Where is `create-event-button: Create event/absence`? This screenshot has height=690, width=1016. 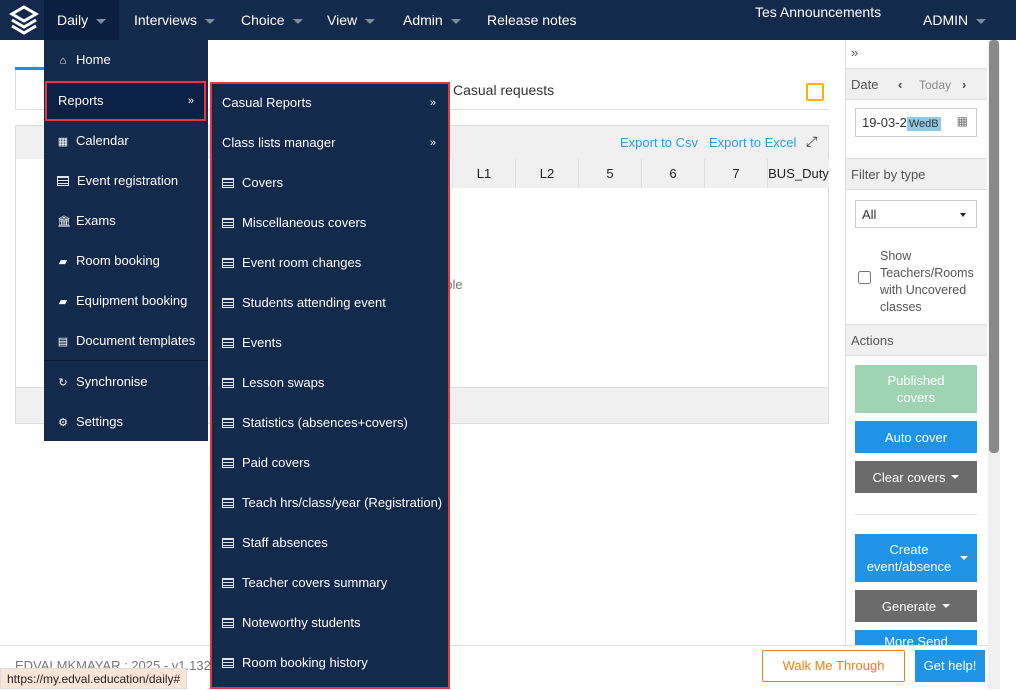
create-event-button: Create event/absence is located at coordinates (916, 558).